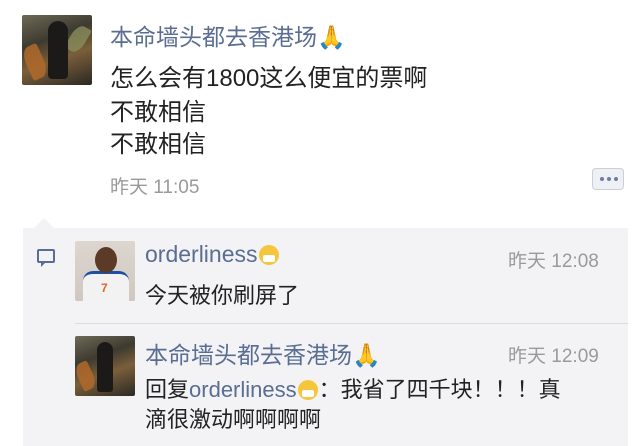 Image resolution: width=640 pixels, height=446 pixels. I want to click on reply-text: ：我省了四千块！！！真, so click(439, 389).